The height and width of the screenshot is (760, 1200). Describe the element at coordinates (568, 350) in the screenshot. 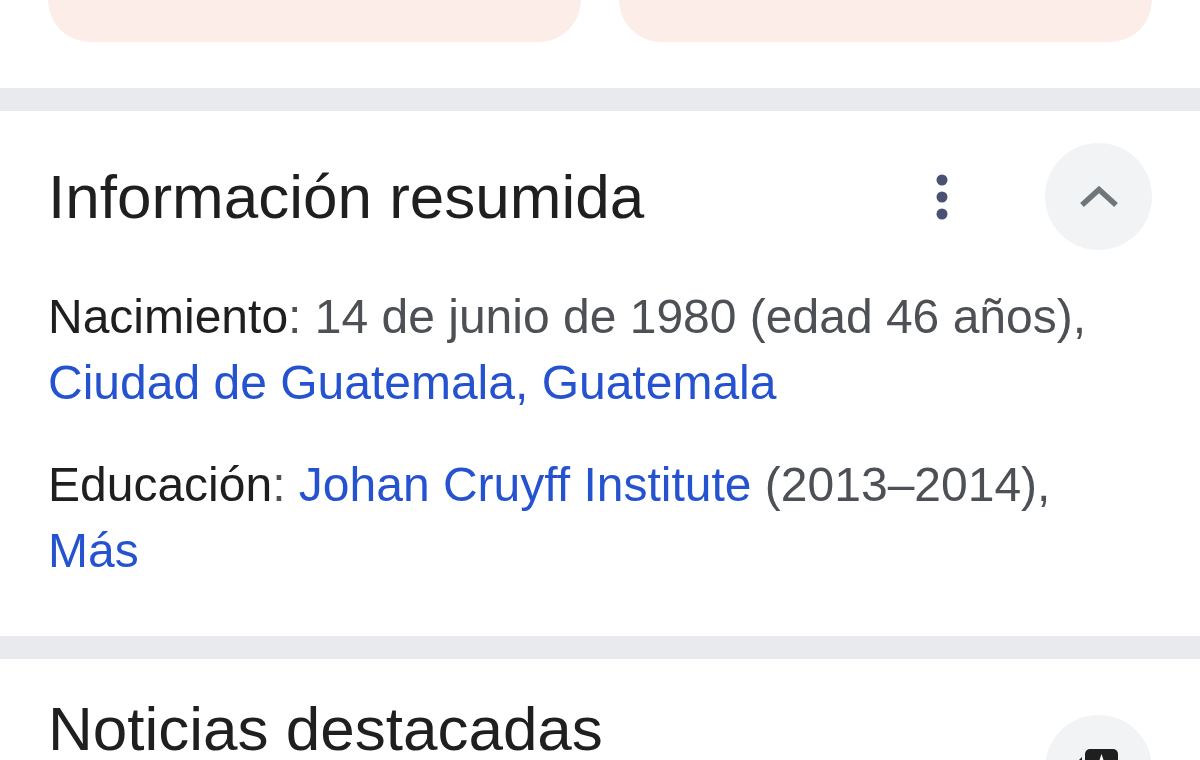

I see `fact-text: Nacimiento: 14 de junio de 1980 (edad 46 años), Ciudad de Guatemala, Guatemala` at that location.